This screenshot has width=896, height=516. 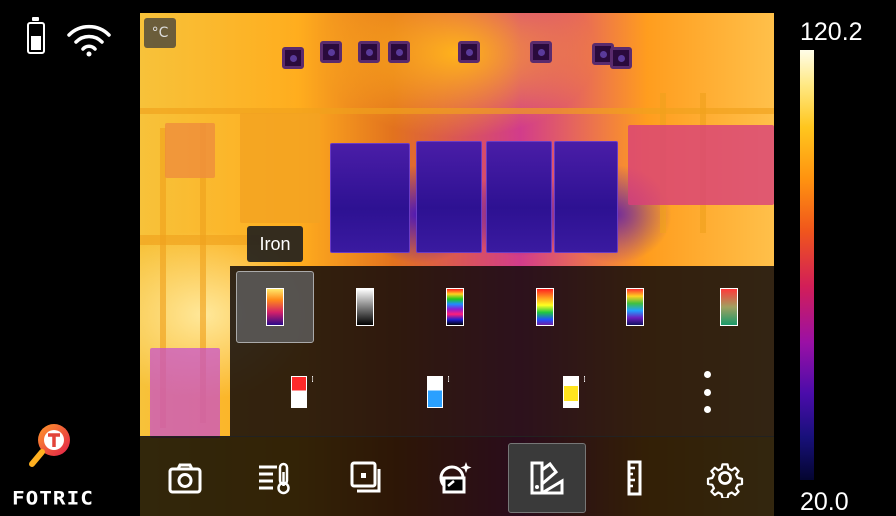 I want to click on image-mode-button, so click(x=365, y=478).